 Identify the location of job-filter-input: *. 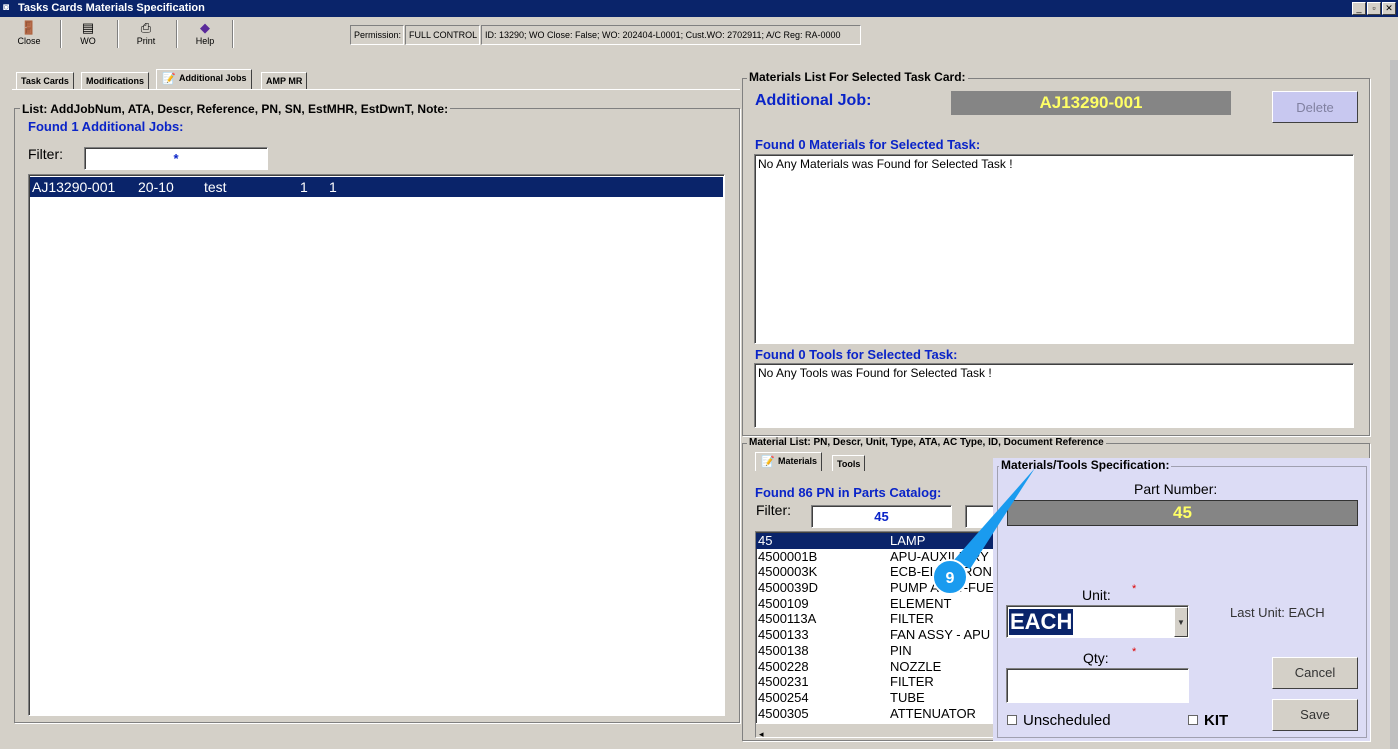
(176, 158).